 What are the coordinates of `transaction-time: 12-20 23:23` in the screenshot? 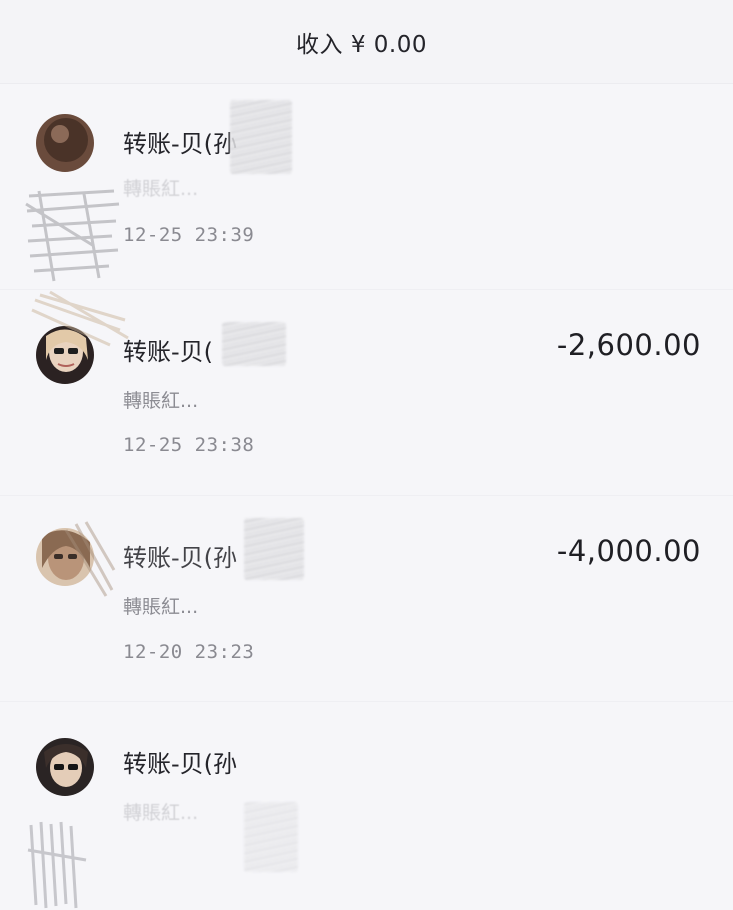 It's located at (189, 652).